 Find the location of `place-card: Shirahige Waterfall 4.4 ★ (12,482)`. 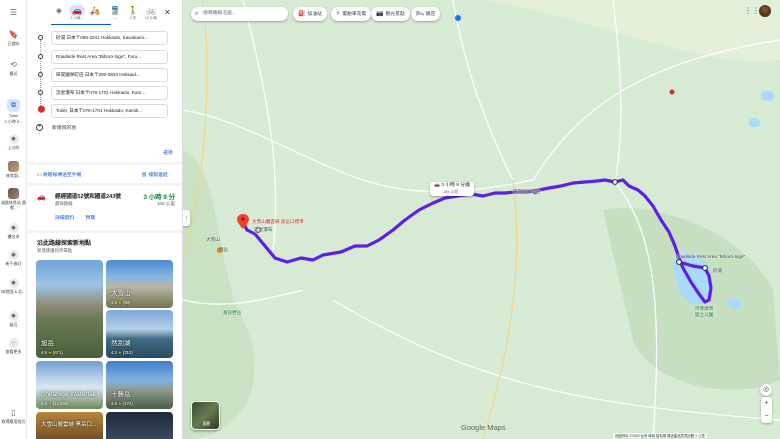

place-card: Shirahige Waterfall 4.4 ★ (12,482) is located at coordinates (69, 385).